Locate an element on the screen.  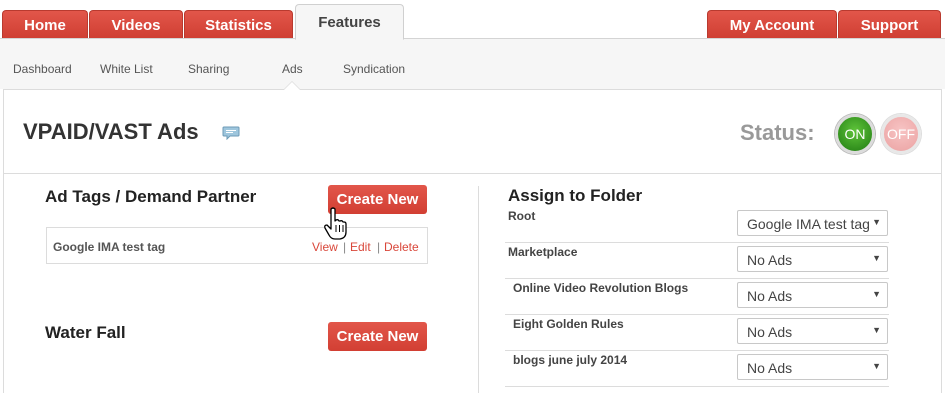
status-off-button: OFF is located at coordinates (901, 134).